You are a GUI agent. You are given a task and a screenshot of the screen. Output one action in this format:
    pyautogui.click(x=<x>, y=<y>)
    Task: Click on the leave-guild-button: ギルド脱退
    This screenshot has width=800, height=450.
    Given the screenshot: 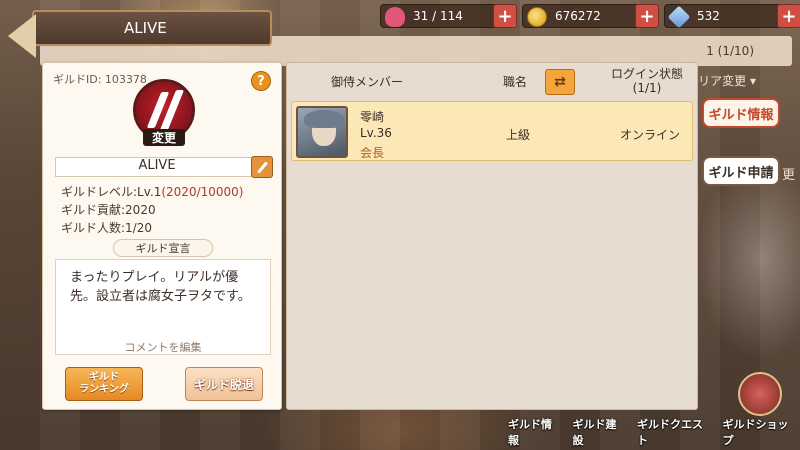 What is the action you would take?
    pyautogui.click(x=224, y=384)
    